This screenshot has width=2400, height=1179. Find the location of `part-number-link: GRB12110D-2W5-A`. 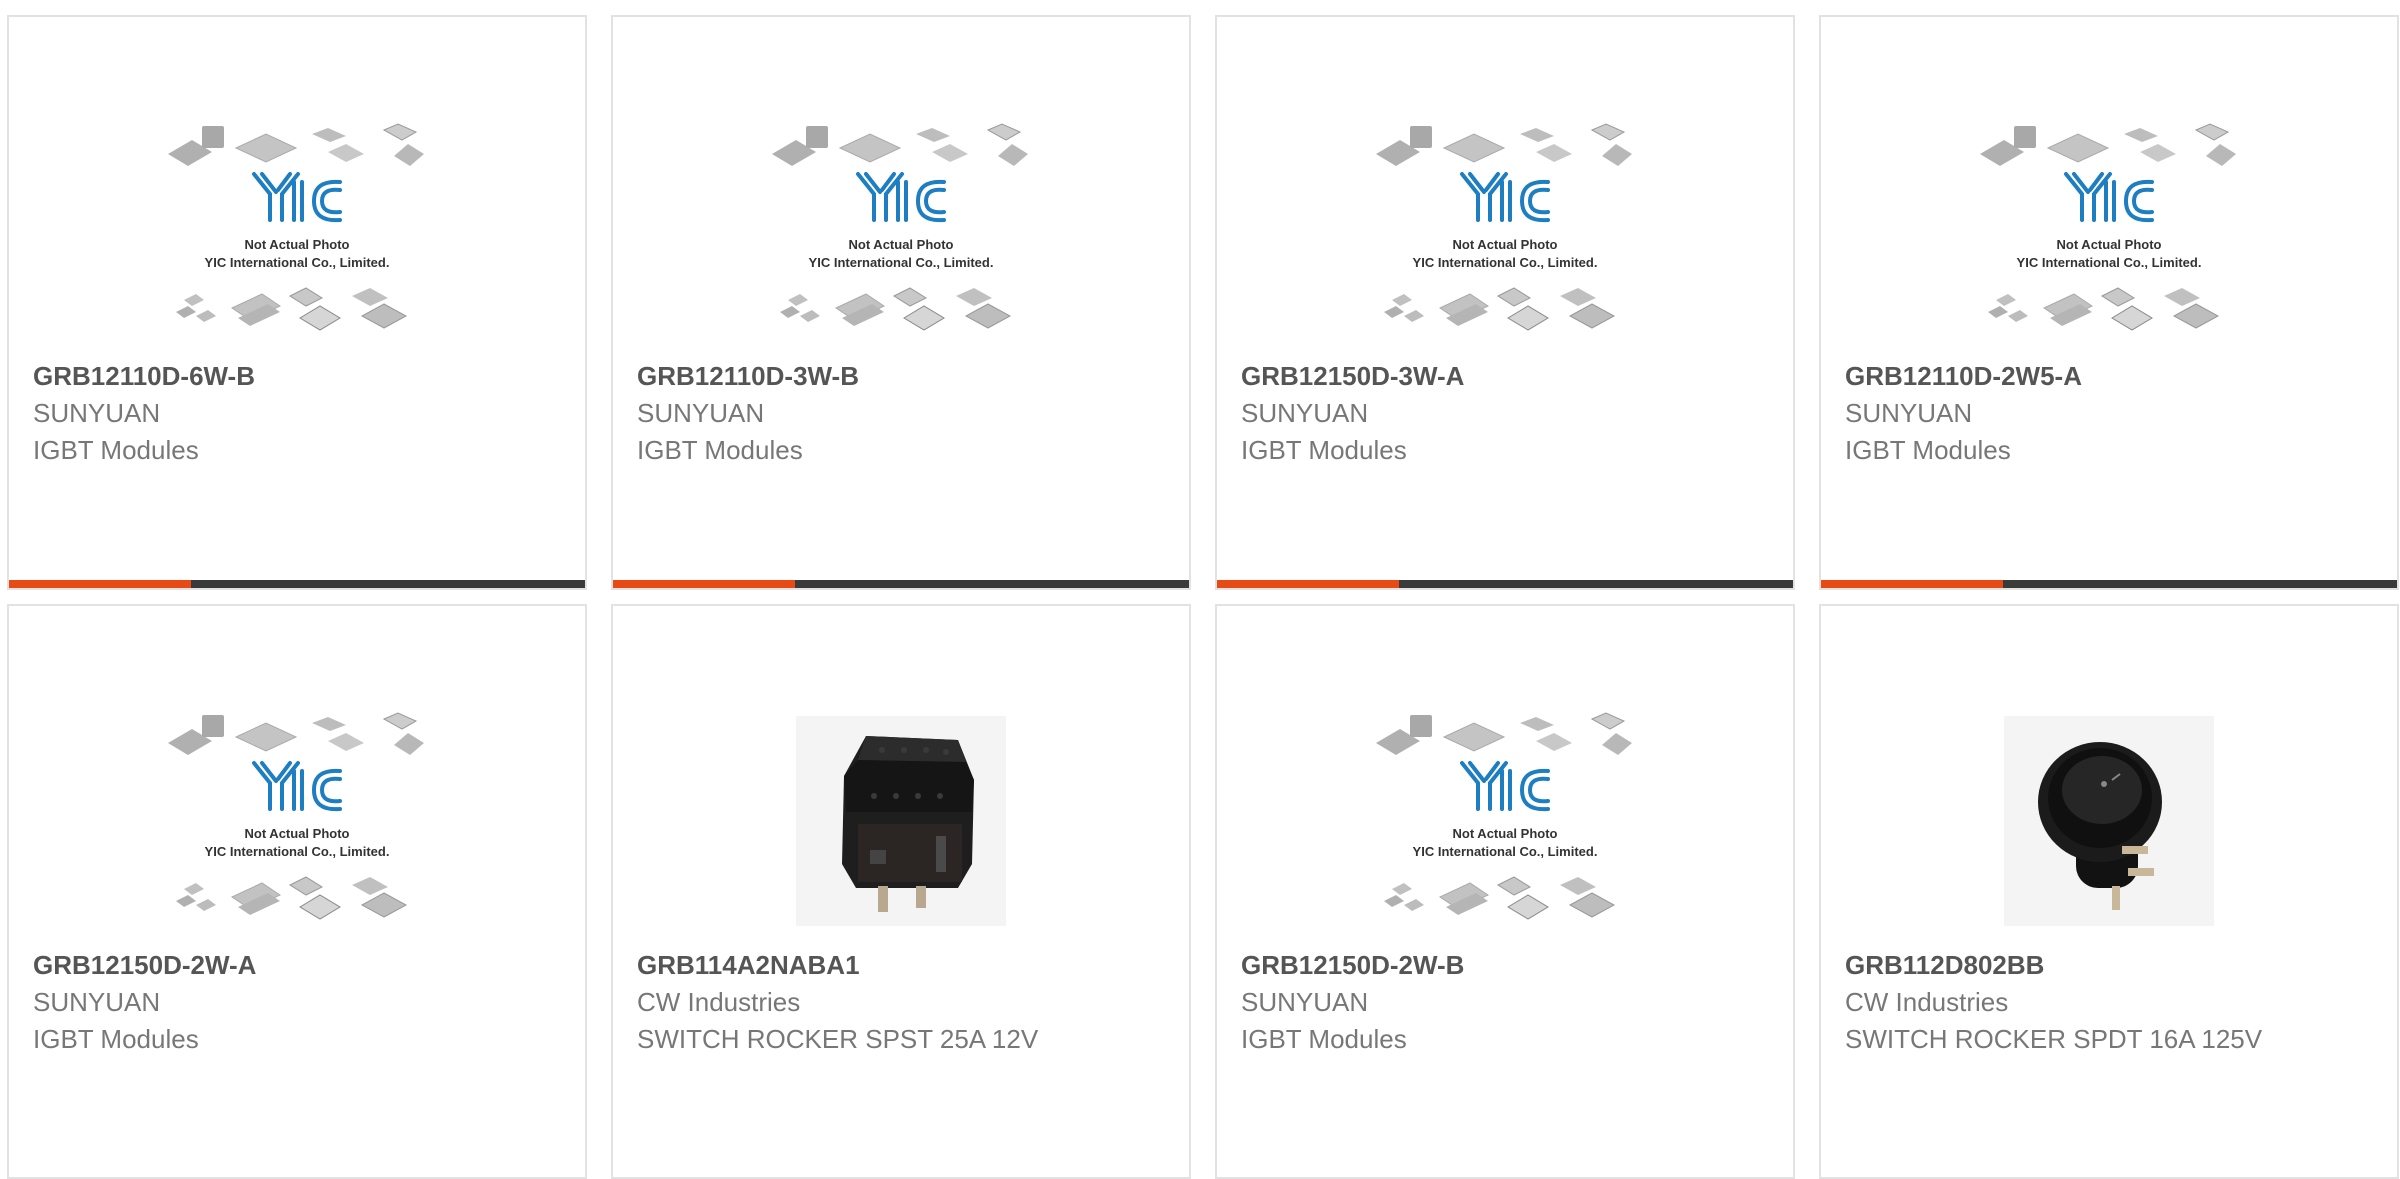

part-number-link: GRB12110D-2W5-A is located at coordinates (2109, 376).